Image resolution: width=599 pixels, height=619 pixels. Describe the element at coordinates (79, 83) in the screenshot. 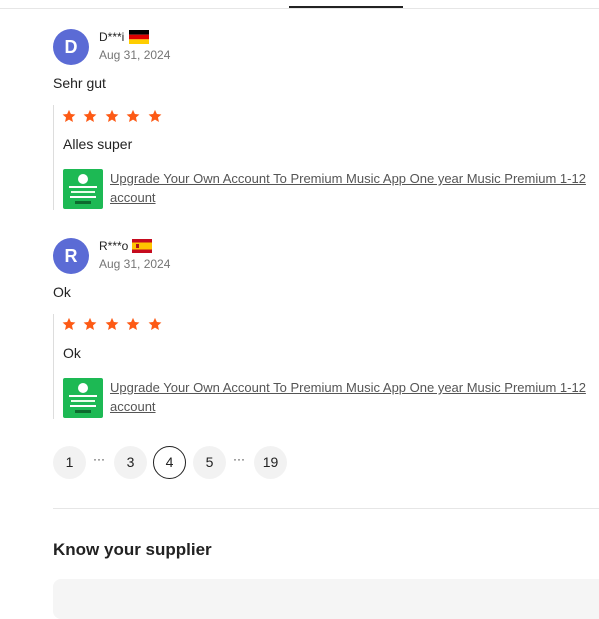

I see `review-text: Sehr gut` at that location.